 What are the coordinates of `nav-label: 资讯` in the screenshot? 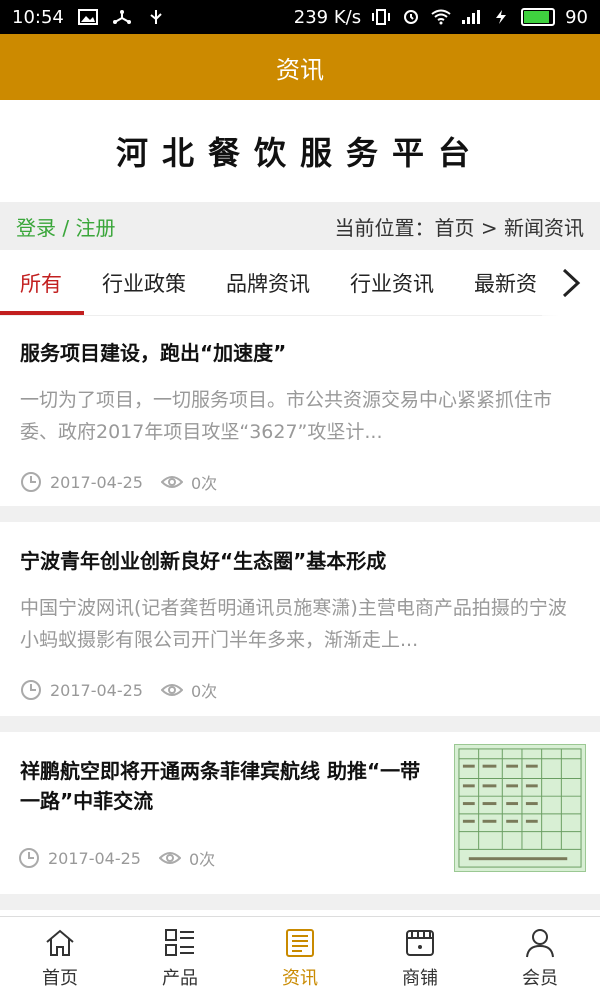 It's located at (300, 978).